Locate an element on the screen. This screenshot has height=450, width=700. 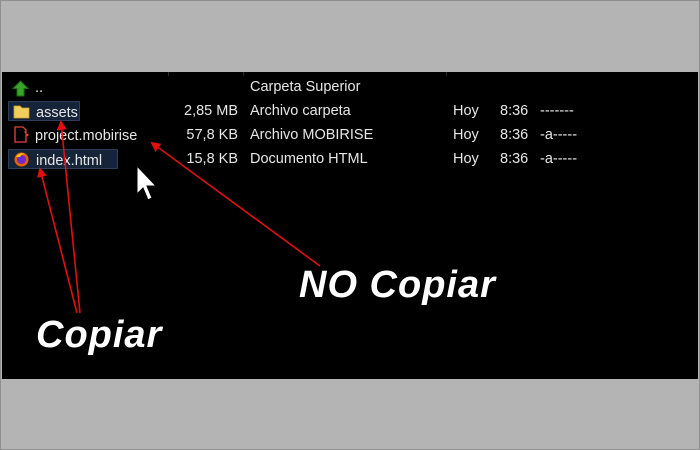
file-name-cell: assets is located at coordinates (44, 111).